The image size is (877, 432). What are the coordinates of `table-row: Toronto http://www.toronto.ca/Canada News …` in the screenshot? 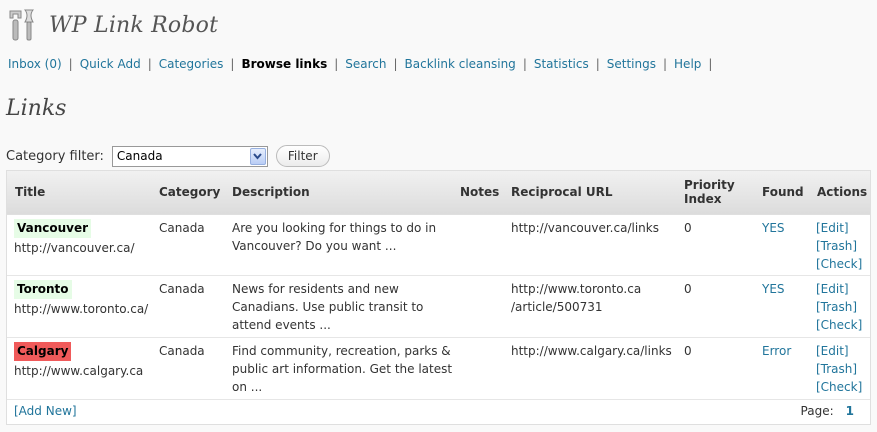 It's located at (438, 307).